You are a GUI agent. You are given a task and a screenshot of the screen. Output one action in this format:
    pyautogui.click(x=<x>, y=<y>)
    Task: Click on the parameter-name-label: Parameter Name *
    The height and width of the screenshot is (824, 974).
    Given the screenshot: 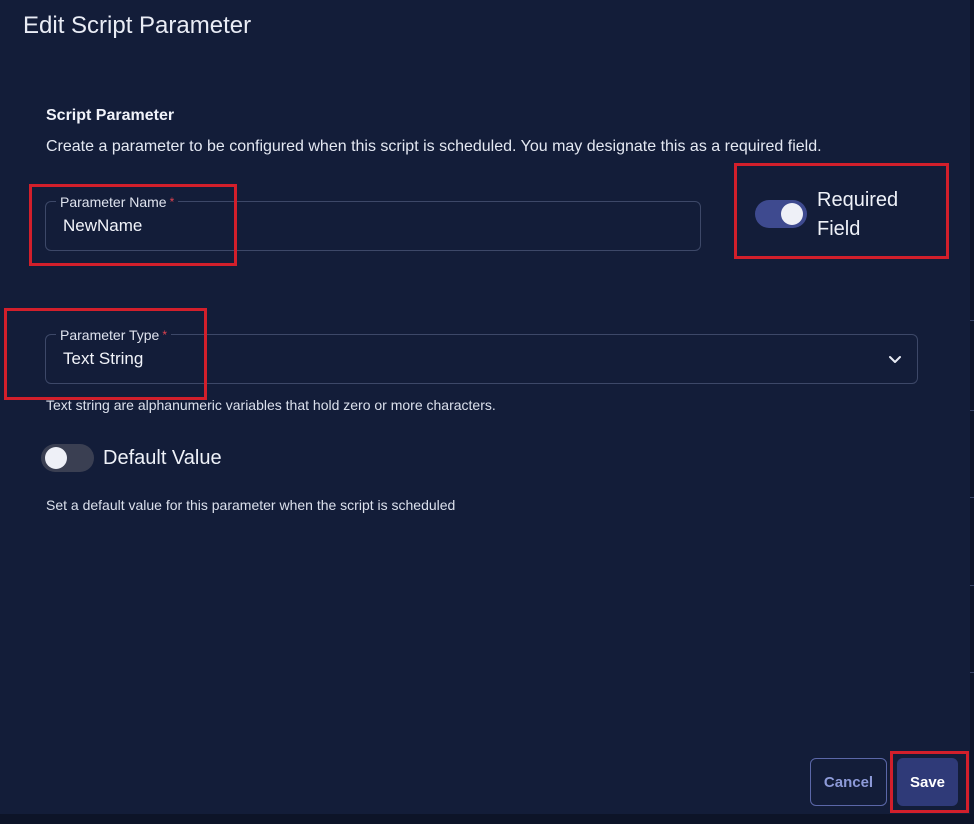 What is the action you would take?
    pyautogui.click(x=117, y=202)
    